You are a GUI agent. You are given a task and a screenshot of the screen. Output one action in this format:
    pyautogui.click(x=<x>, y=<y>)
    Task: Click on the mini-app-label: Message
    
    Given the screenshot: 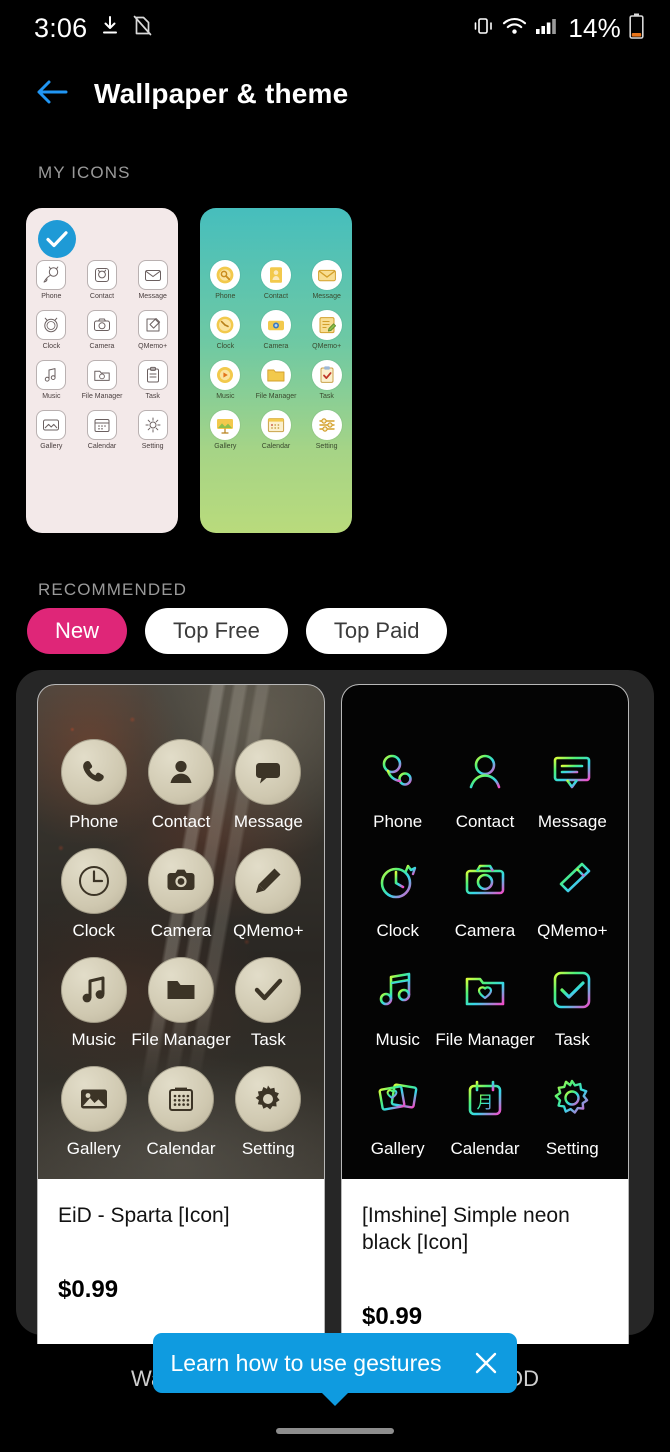 What is the action you would take?
    pyautogui.click(x=152, y=296)
    